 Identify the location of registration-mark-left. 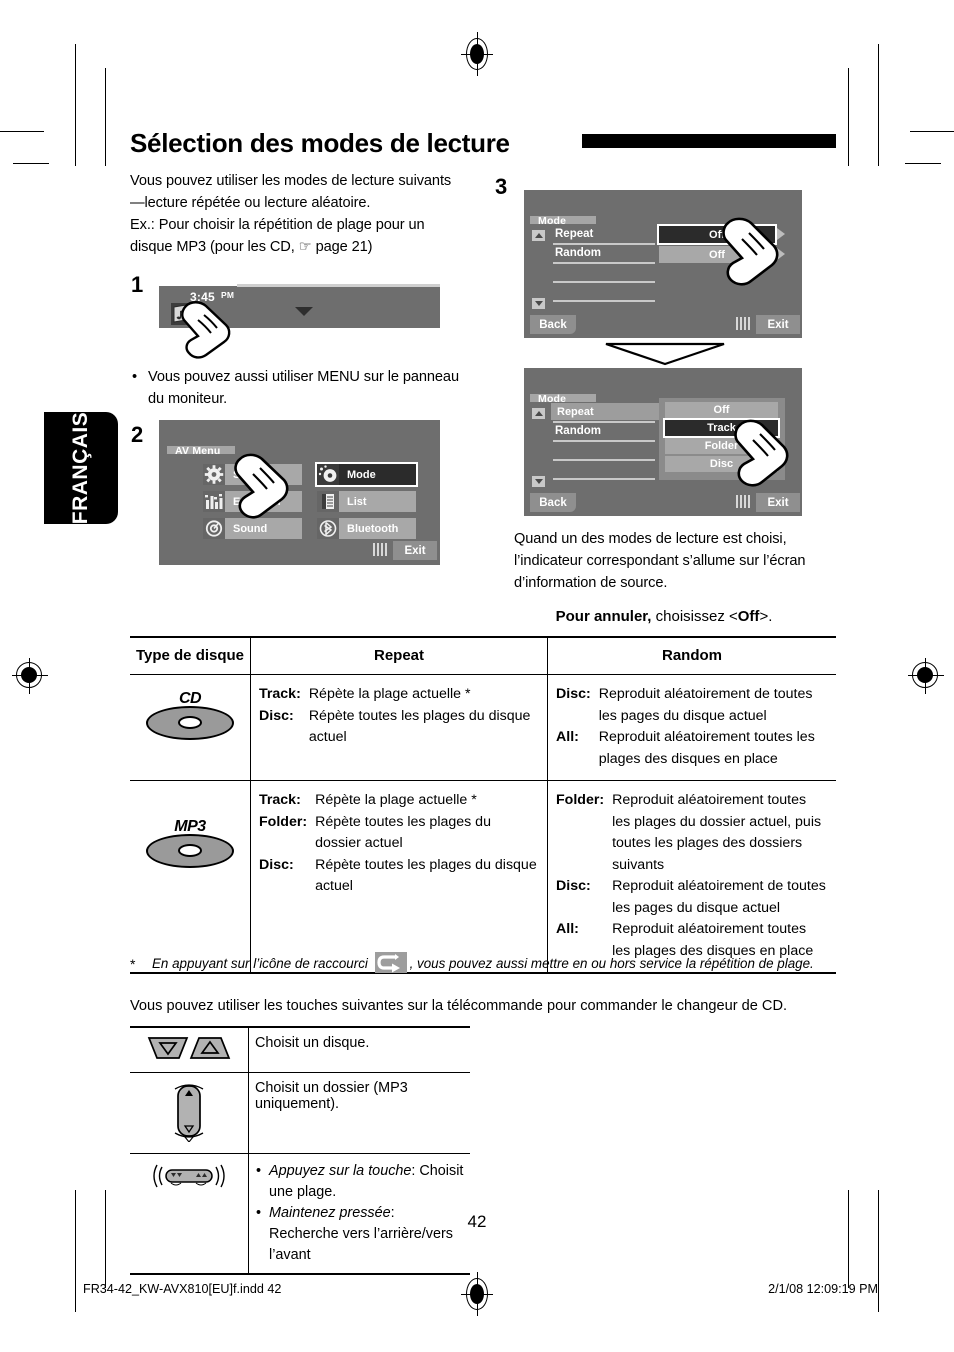
(30, 676).